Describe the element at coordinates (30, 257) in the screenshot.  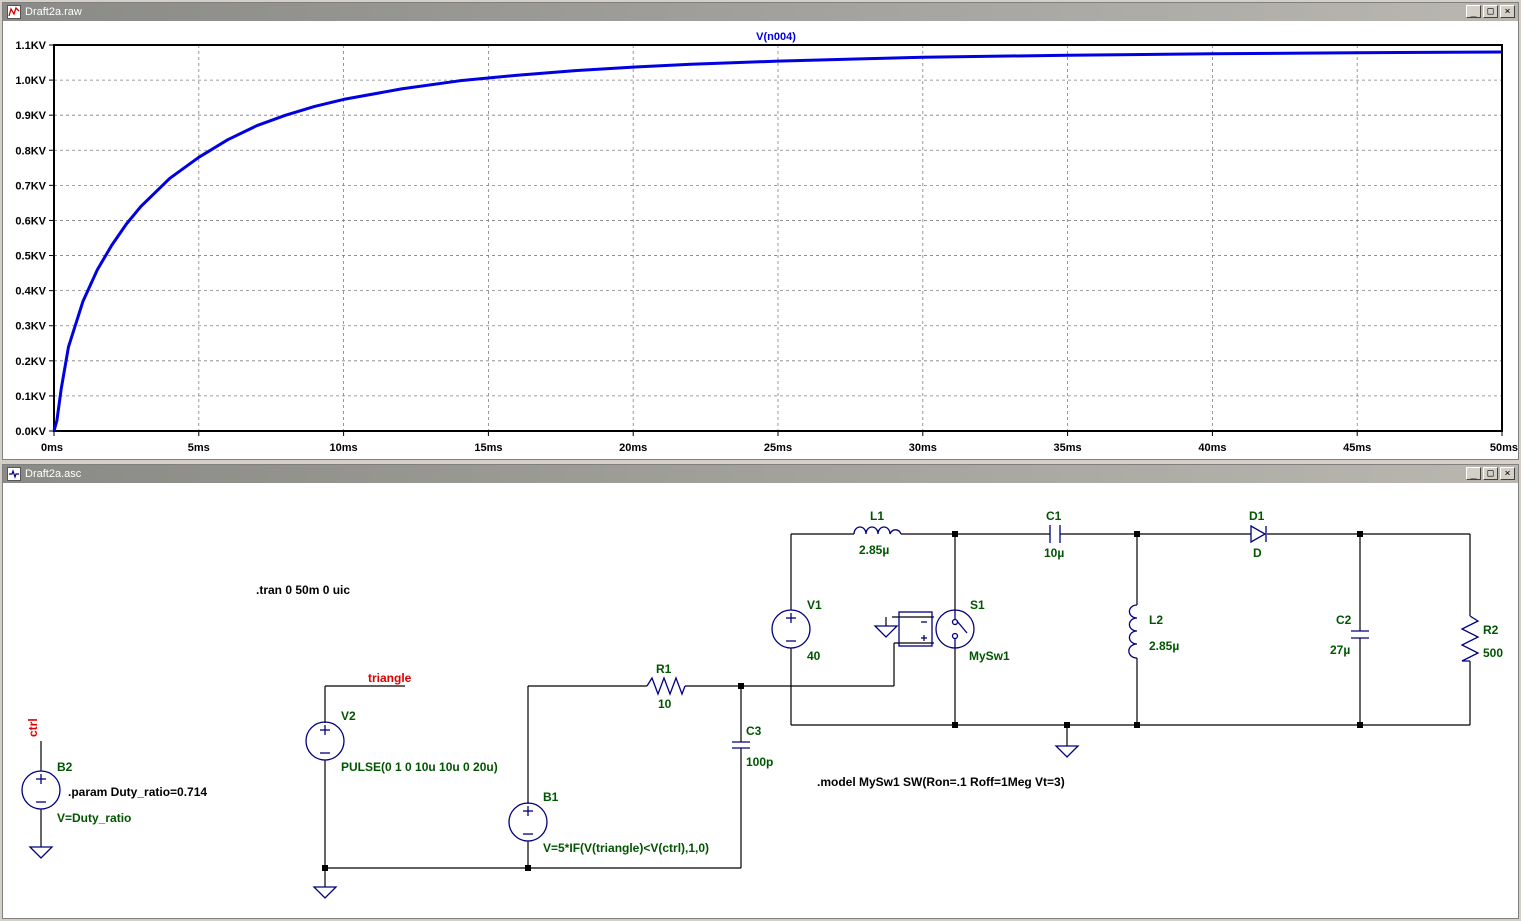
I see `y-tick-label: 0.5KV` at that location.